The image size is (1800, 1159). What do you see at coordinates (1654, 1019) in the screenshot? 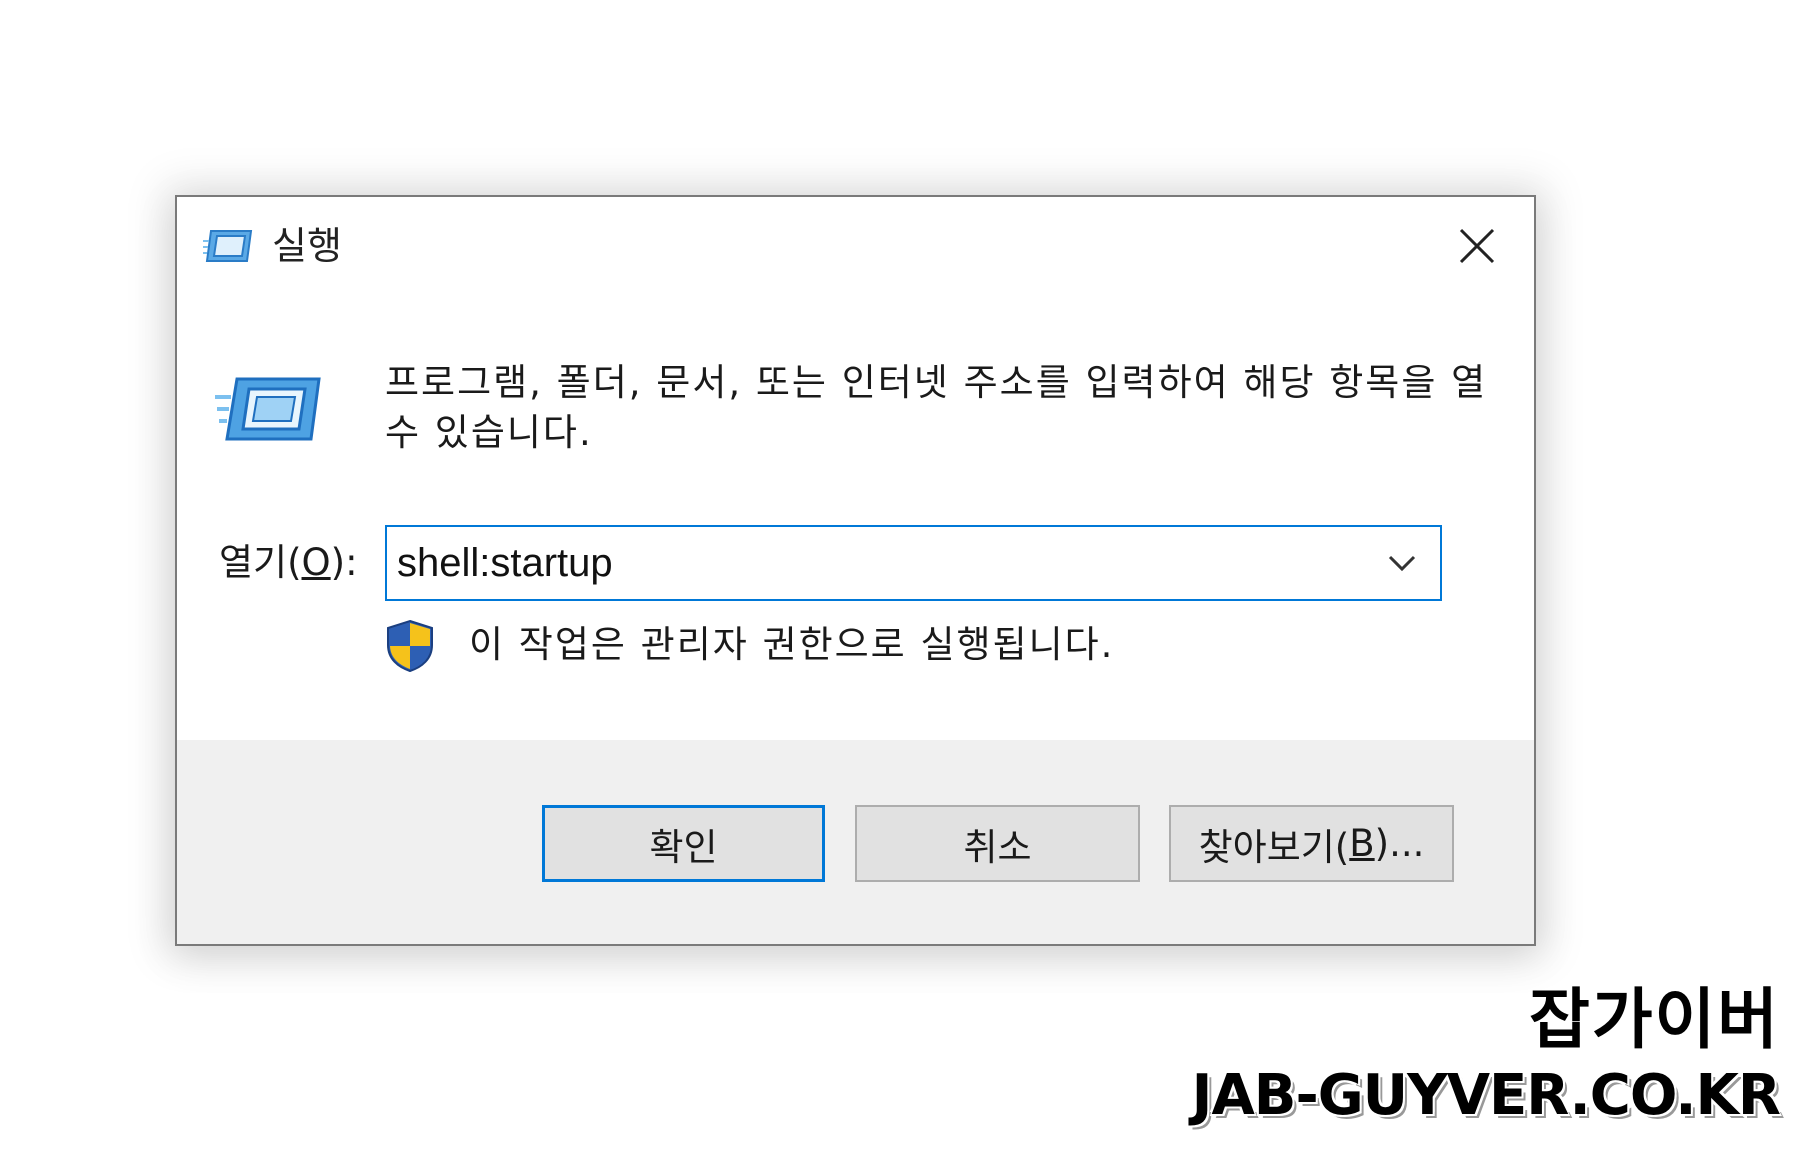
I see `watermark-brand: 잡가이버` at bounding box center [1654, 1019].